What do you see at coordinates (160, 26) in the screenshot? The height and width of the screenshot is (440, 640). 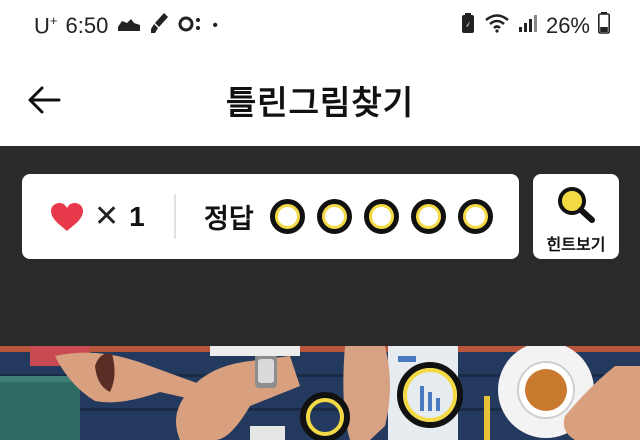 I see `brush-icon` at bounding box center [160, 26].